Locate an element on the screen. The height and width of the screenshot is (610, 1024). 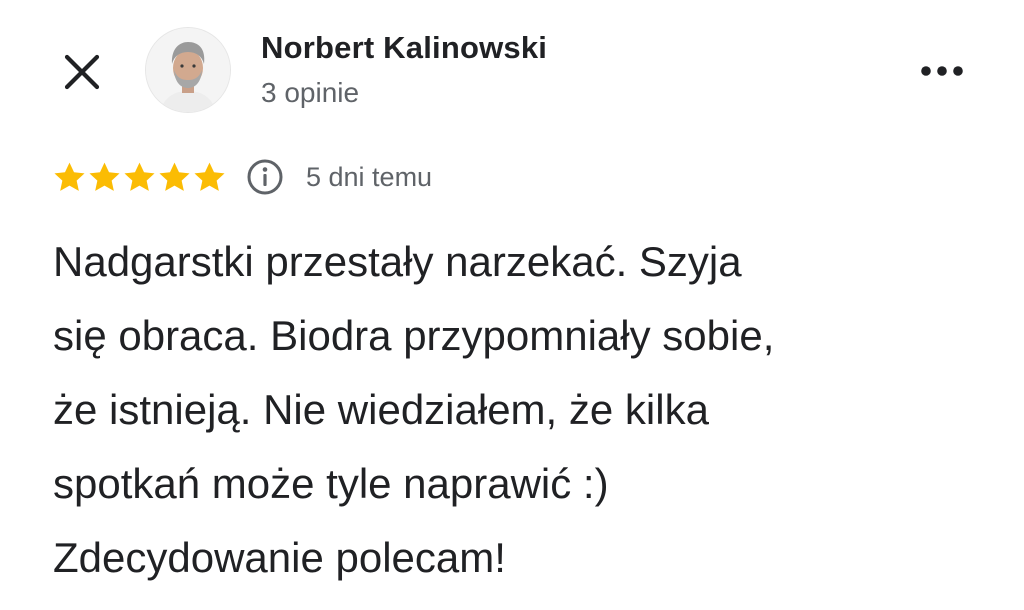
review-text-line: Nadgarstki przestały narzekać. Szyja is located at coordinates (397, 261).